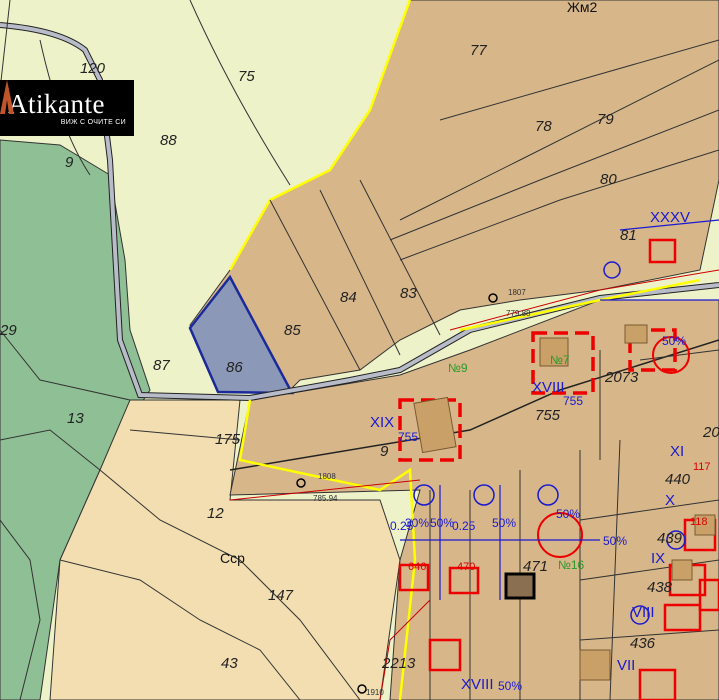 The width and height of the screenshot is (719, 700). What do you see at coordinates (228, 439) in the screenshot?
I see `parcel-label: 175` at bounding box center [228, 439].